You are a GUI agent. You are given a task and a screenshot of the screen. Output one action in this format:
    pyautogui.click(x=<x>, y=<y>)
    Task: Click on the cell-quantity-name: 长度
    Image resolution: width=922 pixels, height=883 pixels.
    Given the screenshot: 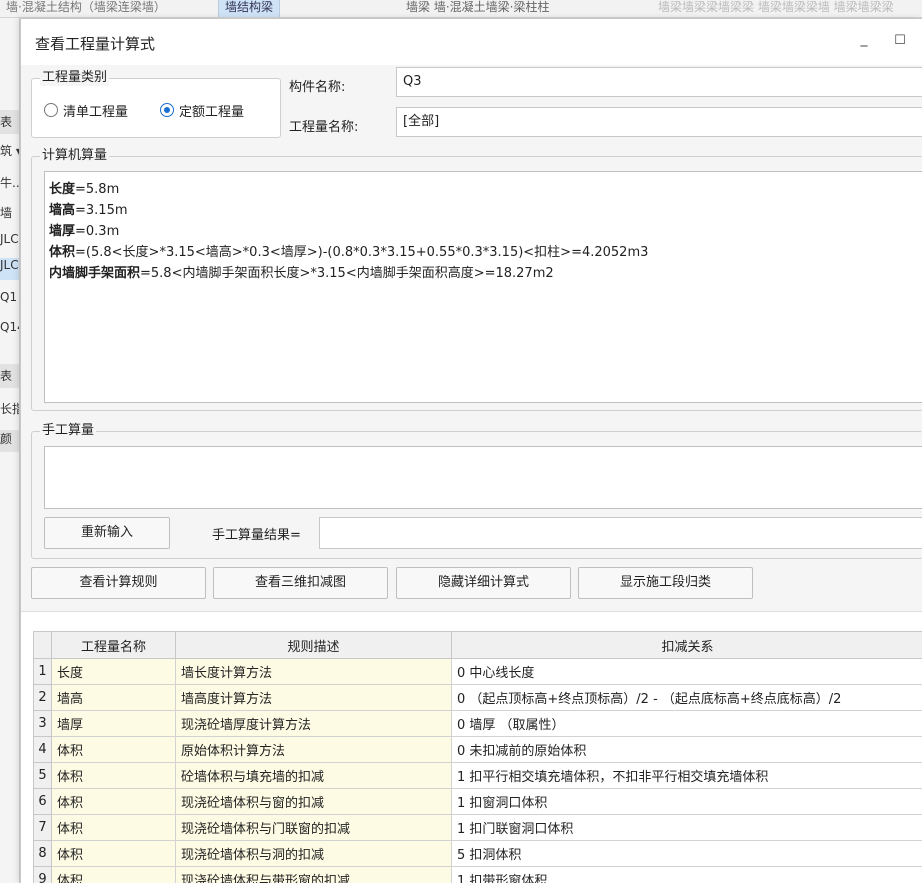 What is the action you would take?
    pyautogui.click(x=113, y=671)
    